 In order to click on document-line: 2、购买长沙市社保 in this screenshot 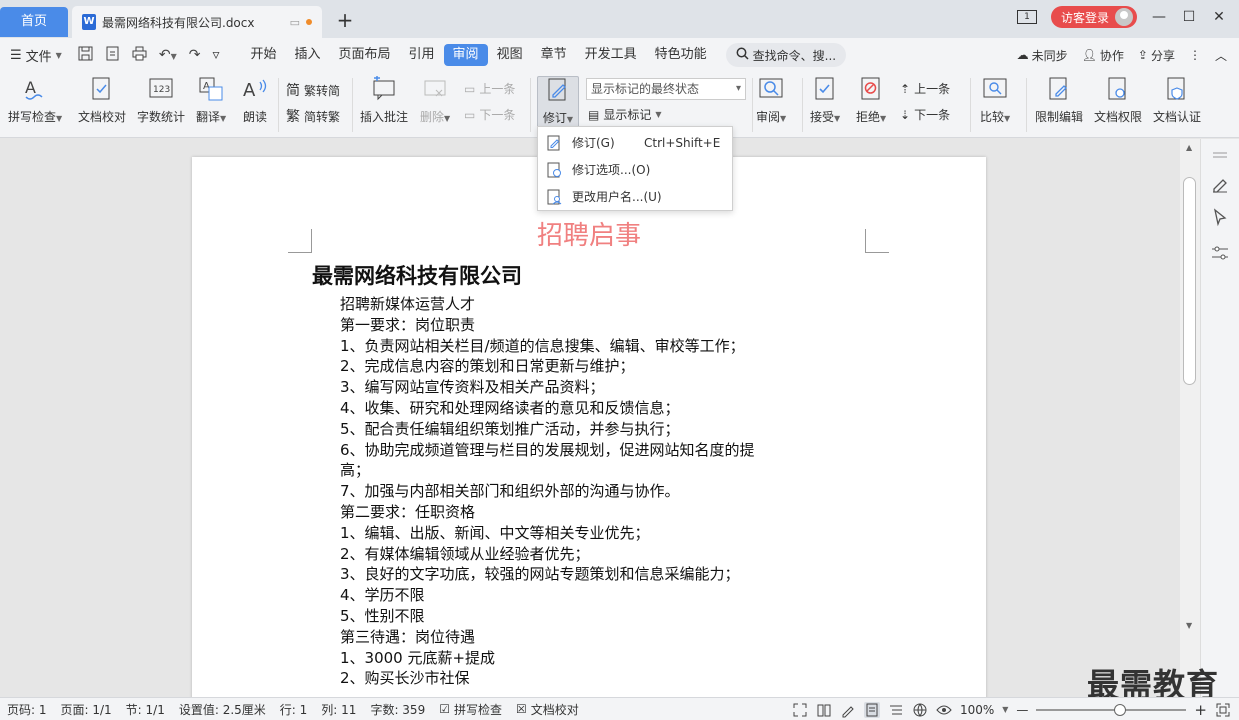, I will do `click(575, 678)`.